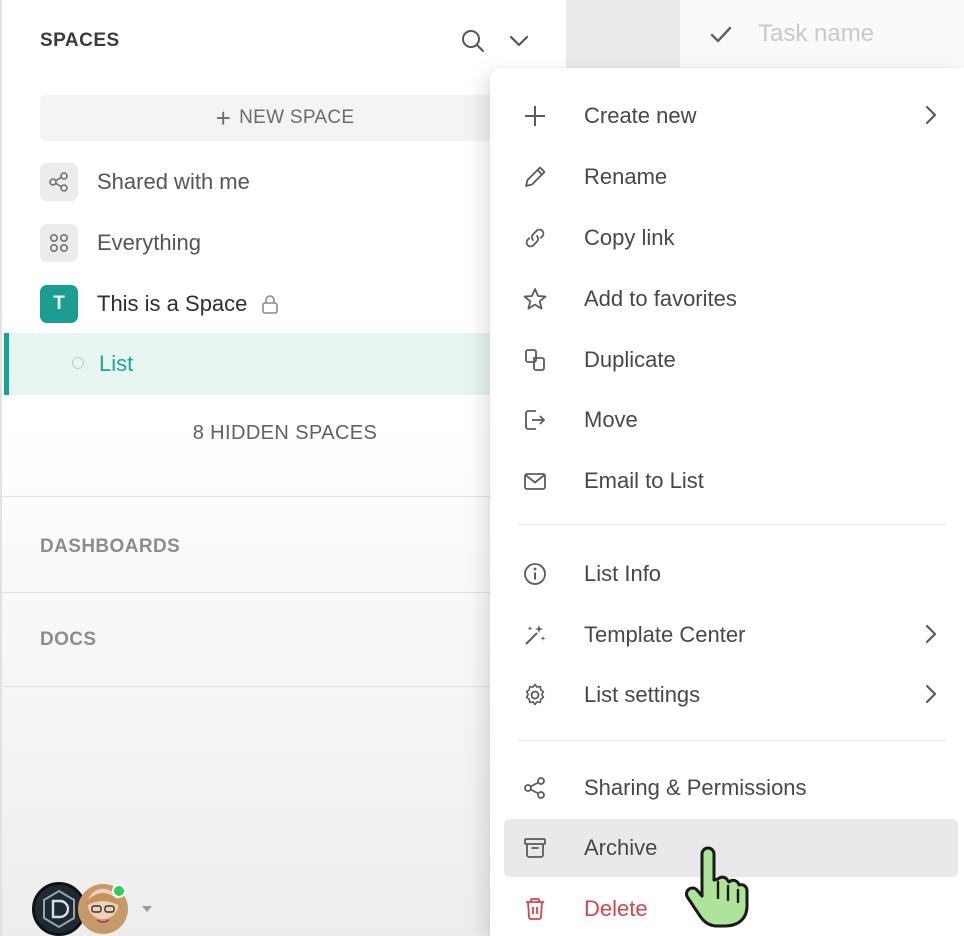 This screenshot has width=964, height=936. Describe the element at coordinates (535, 481) in the screenshot. I see `email-icon` at that location.